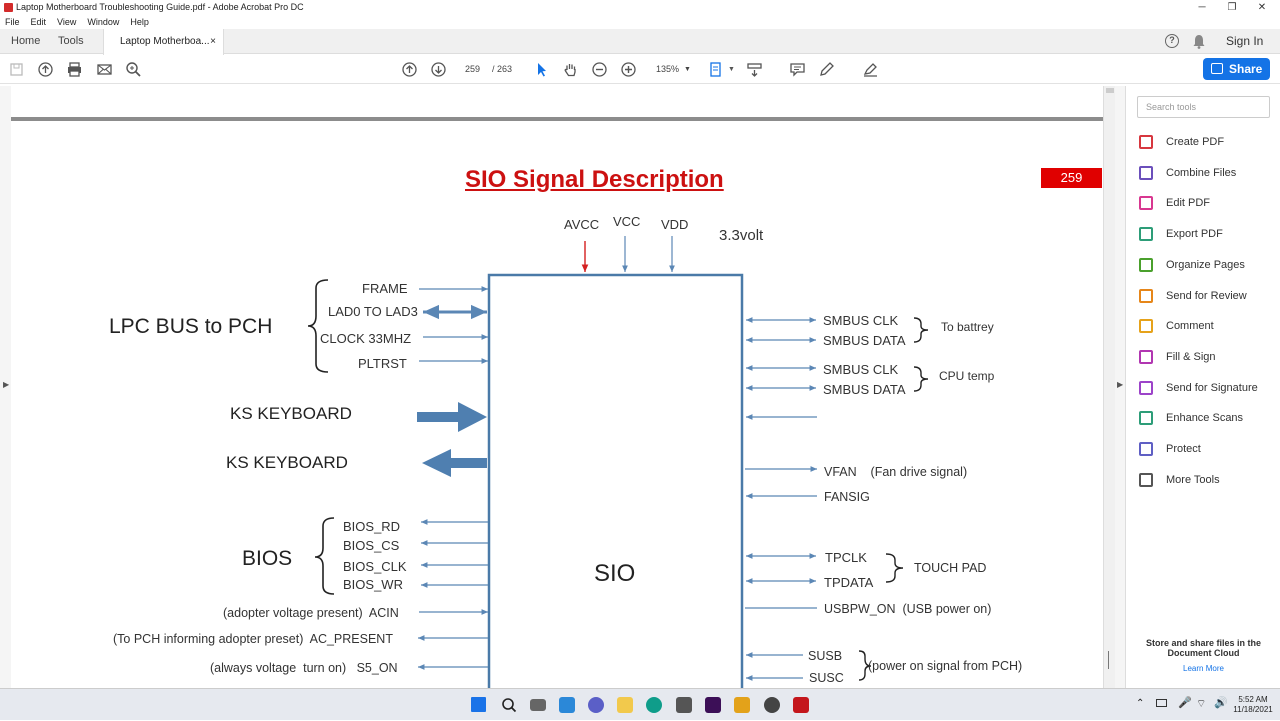  Describe the element at coordinates (371, 545) in the screenshot. I see `bios-cs-signal: BIOS_CS` at that location.